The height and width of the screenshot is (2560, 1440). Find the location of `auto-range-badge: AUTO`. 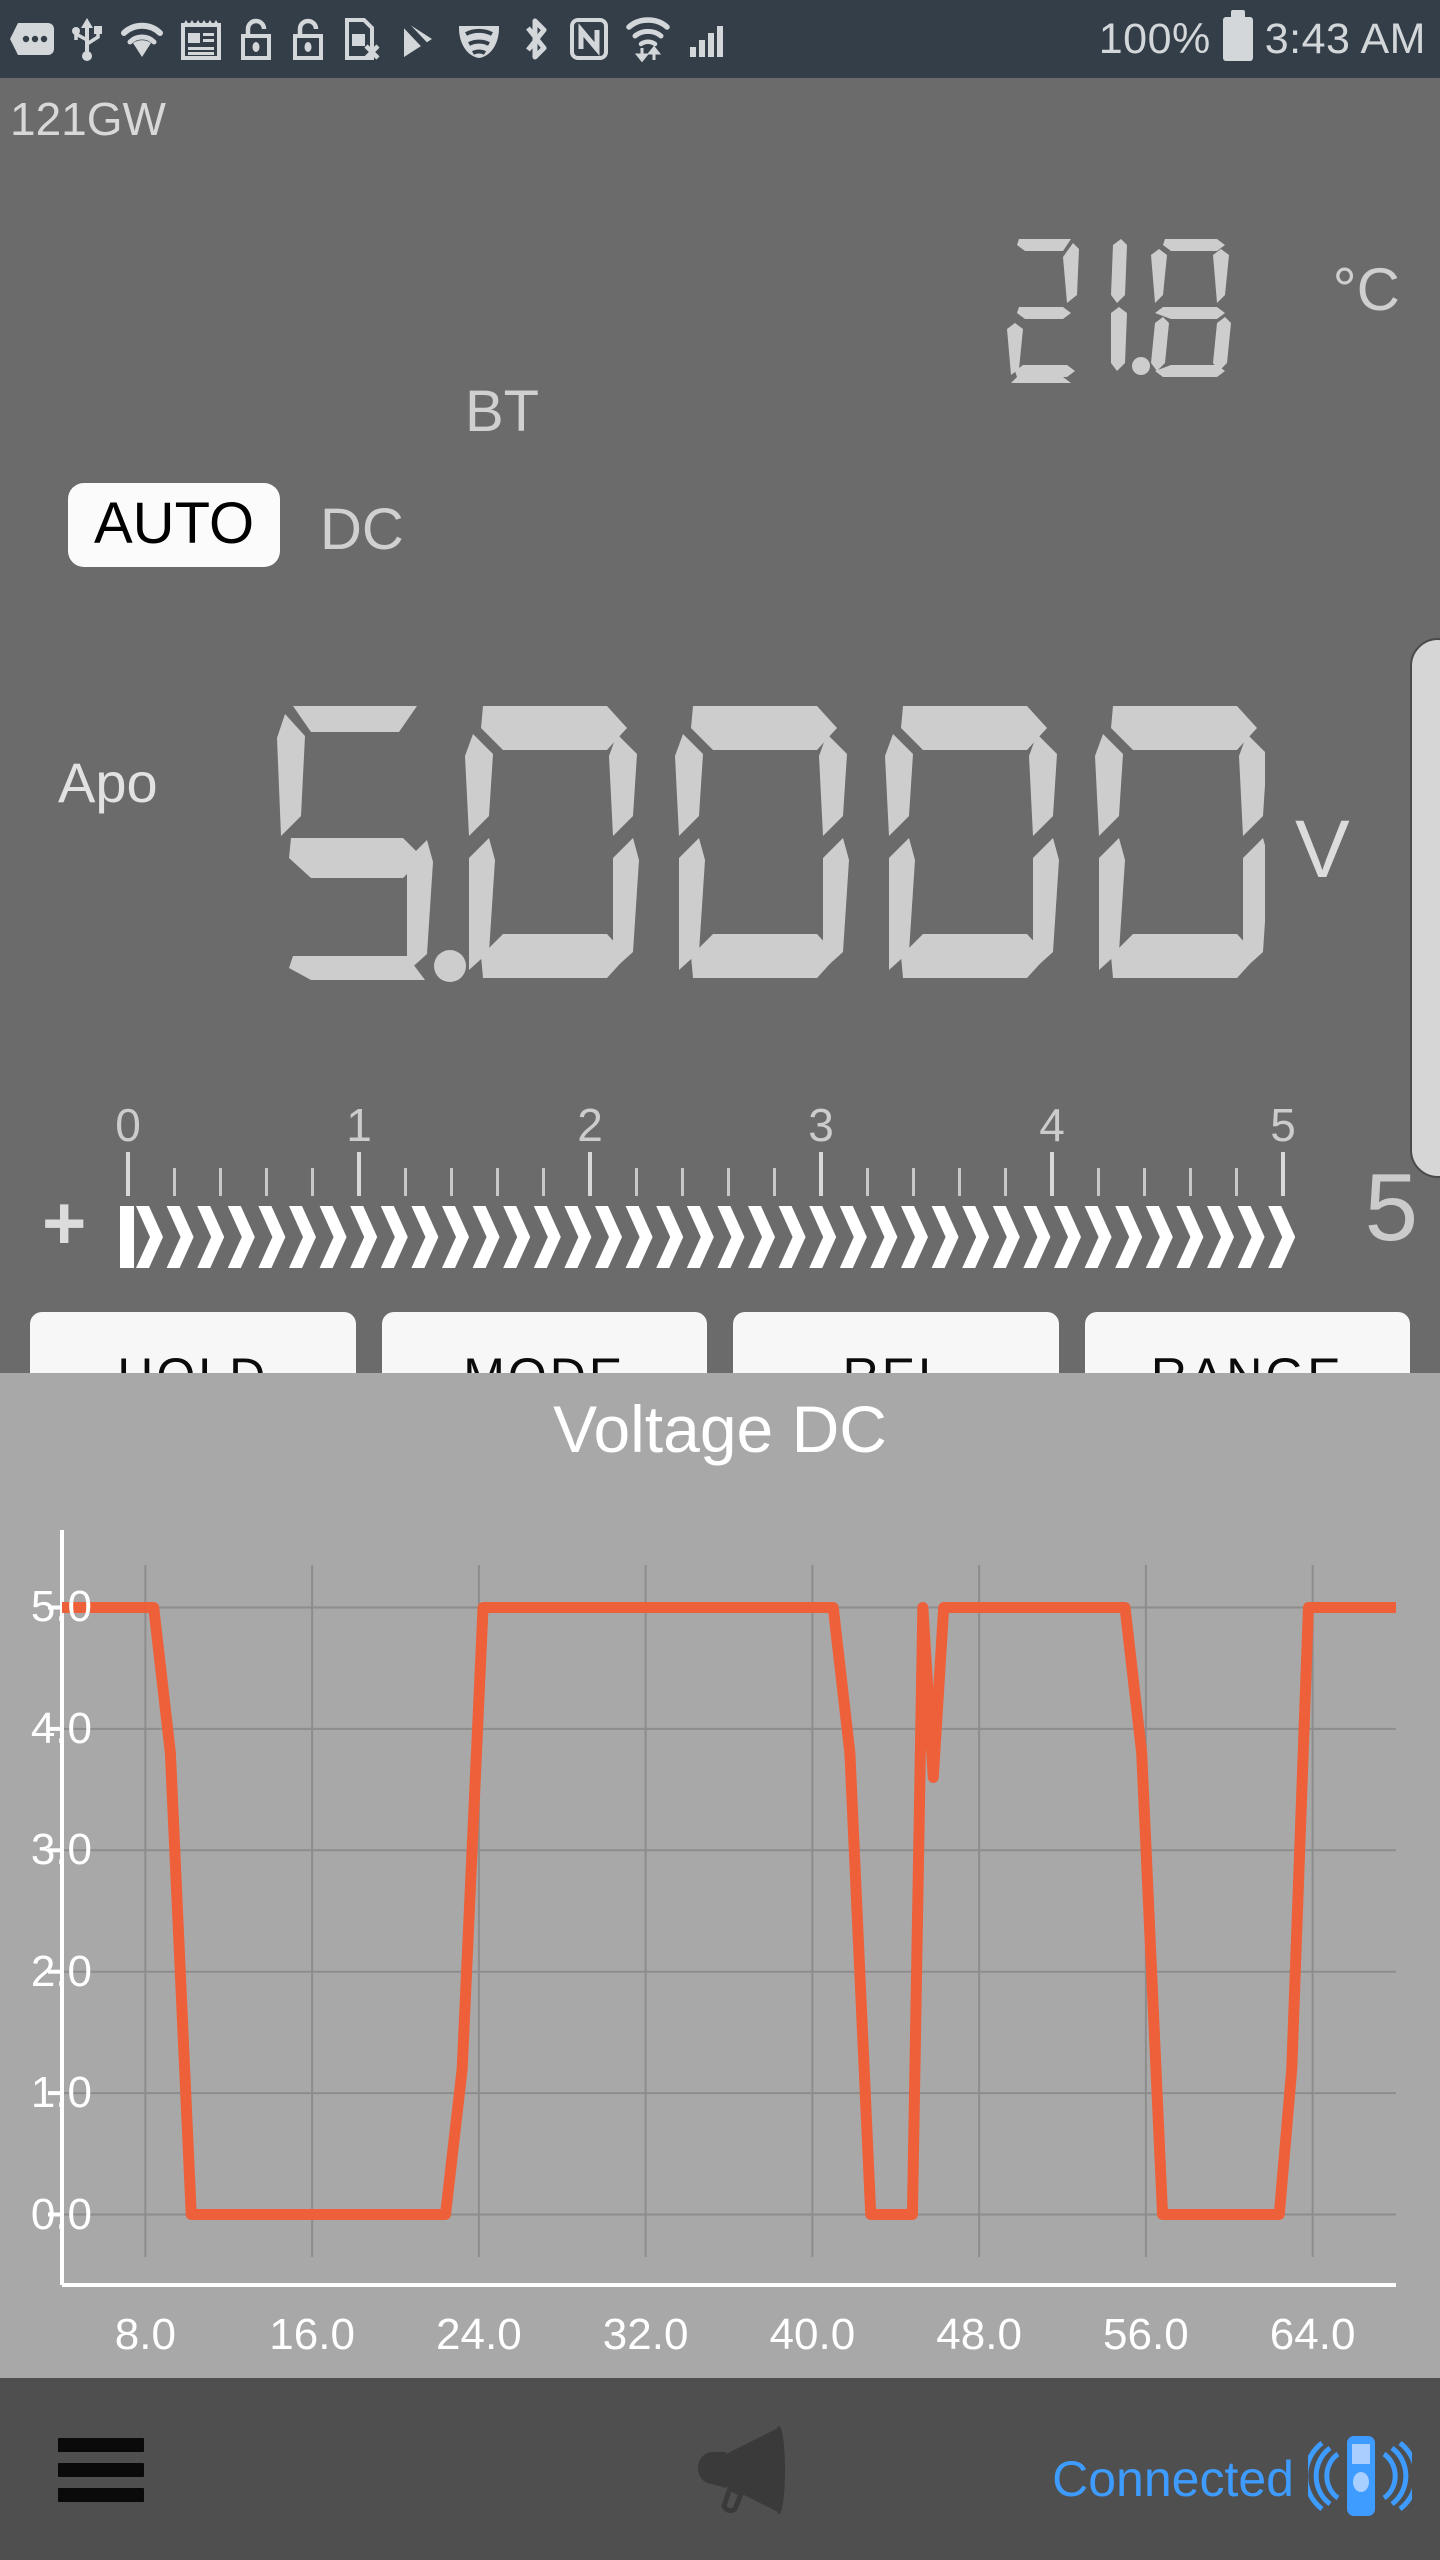

auto-range-badge: AUTO is located at coordinates (174, 525).